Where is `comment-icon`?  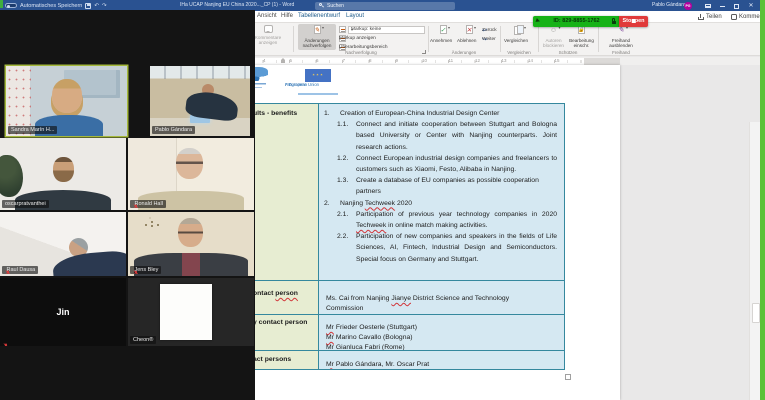
comment-icon is located at coordinates (268, 29).